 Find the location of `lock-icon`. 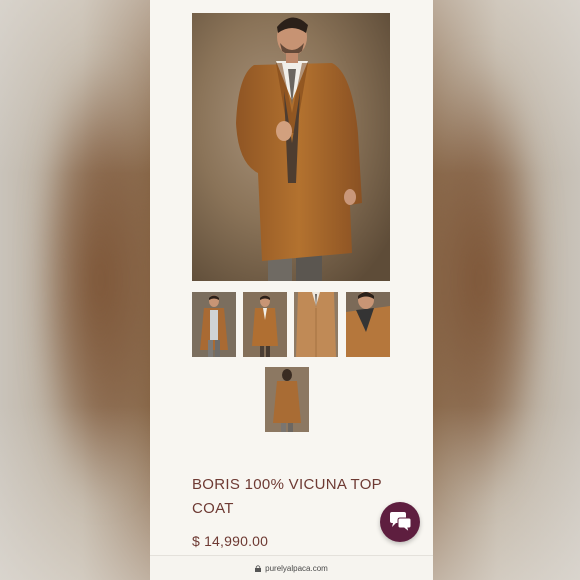

lock-icon is located at coordinates (258, 568).